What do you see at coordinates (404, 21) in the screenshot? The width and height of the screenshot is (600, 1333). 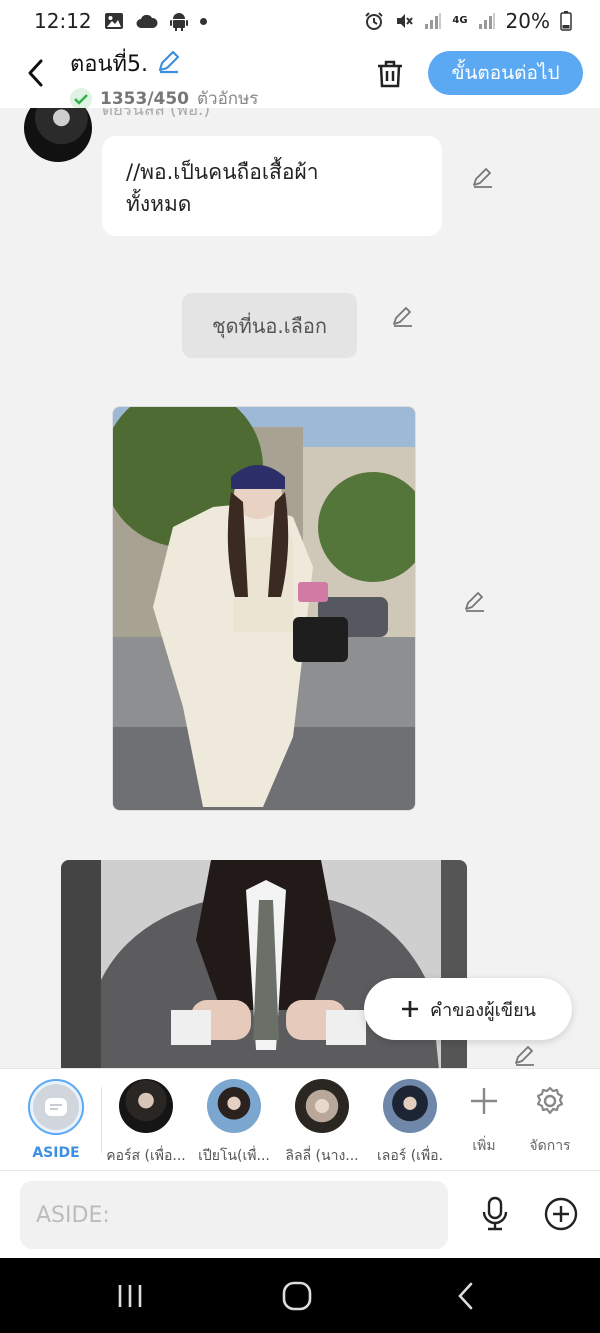 I see `mute-icon` at bounding box center [404, 21].